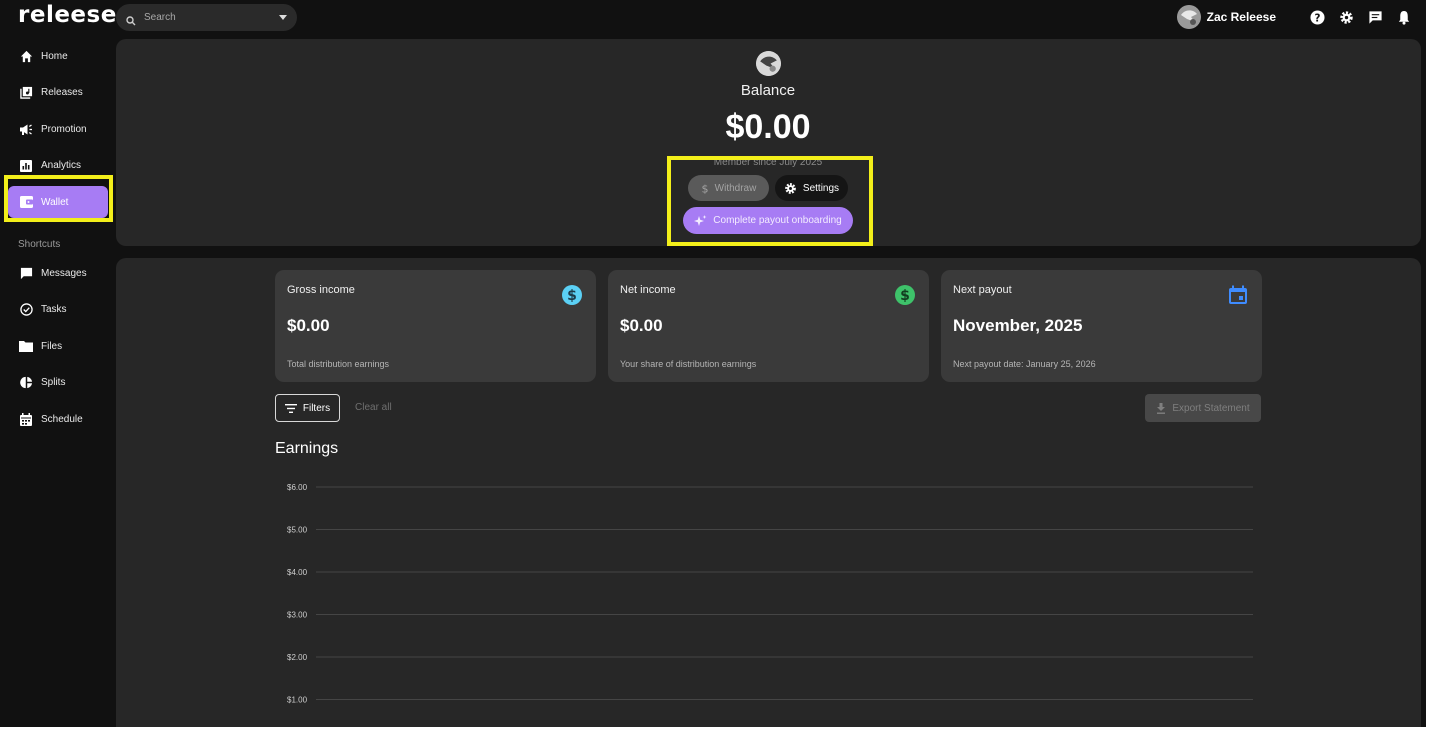  I want to click on y-tick-label: $5.00, so click(297, 530).